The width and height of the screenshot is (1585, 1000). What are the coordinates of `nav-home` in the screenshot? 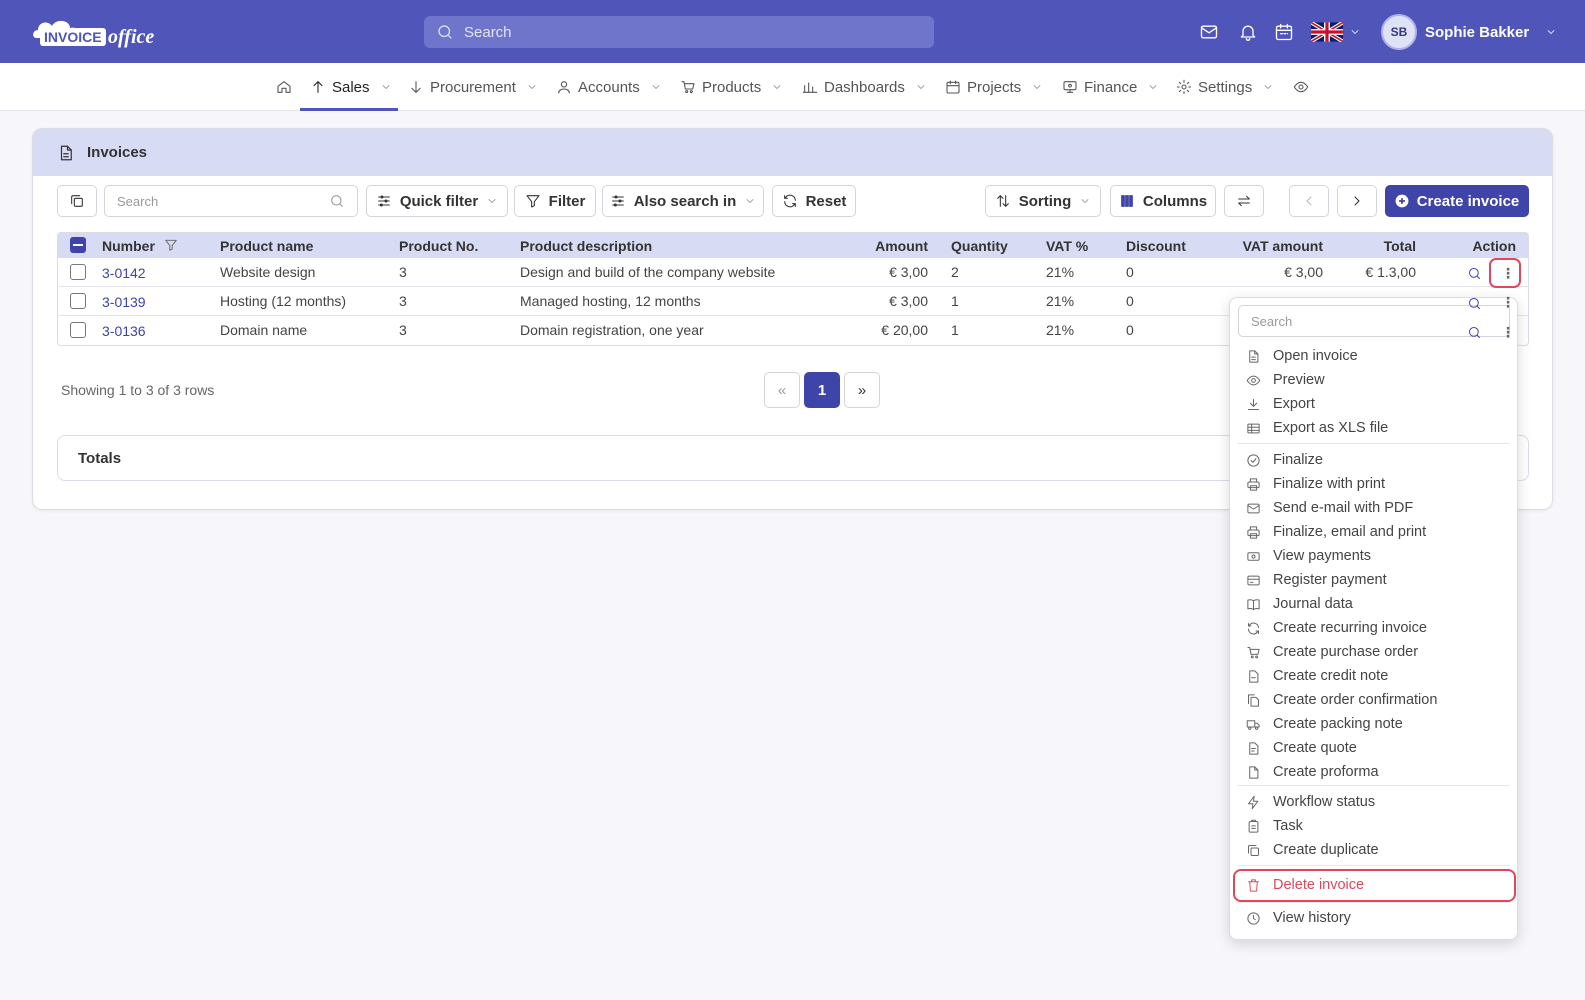 It's located at (284, 87).